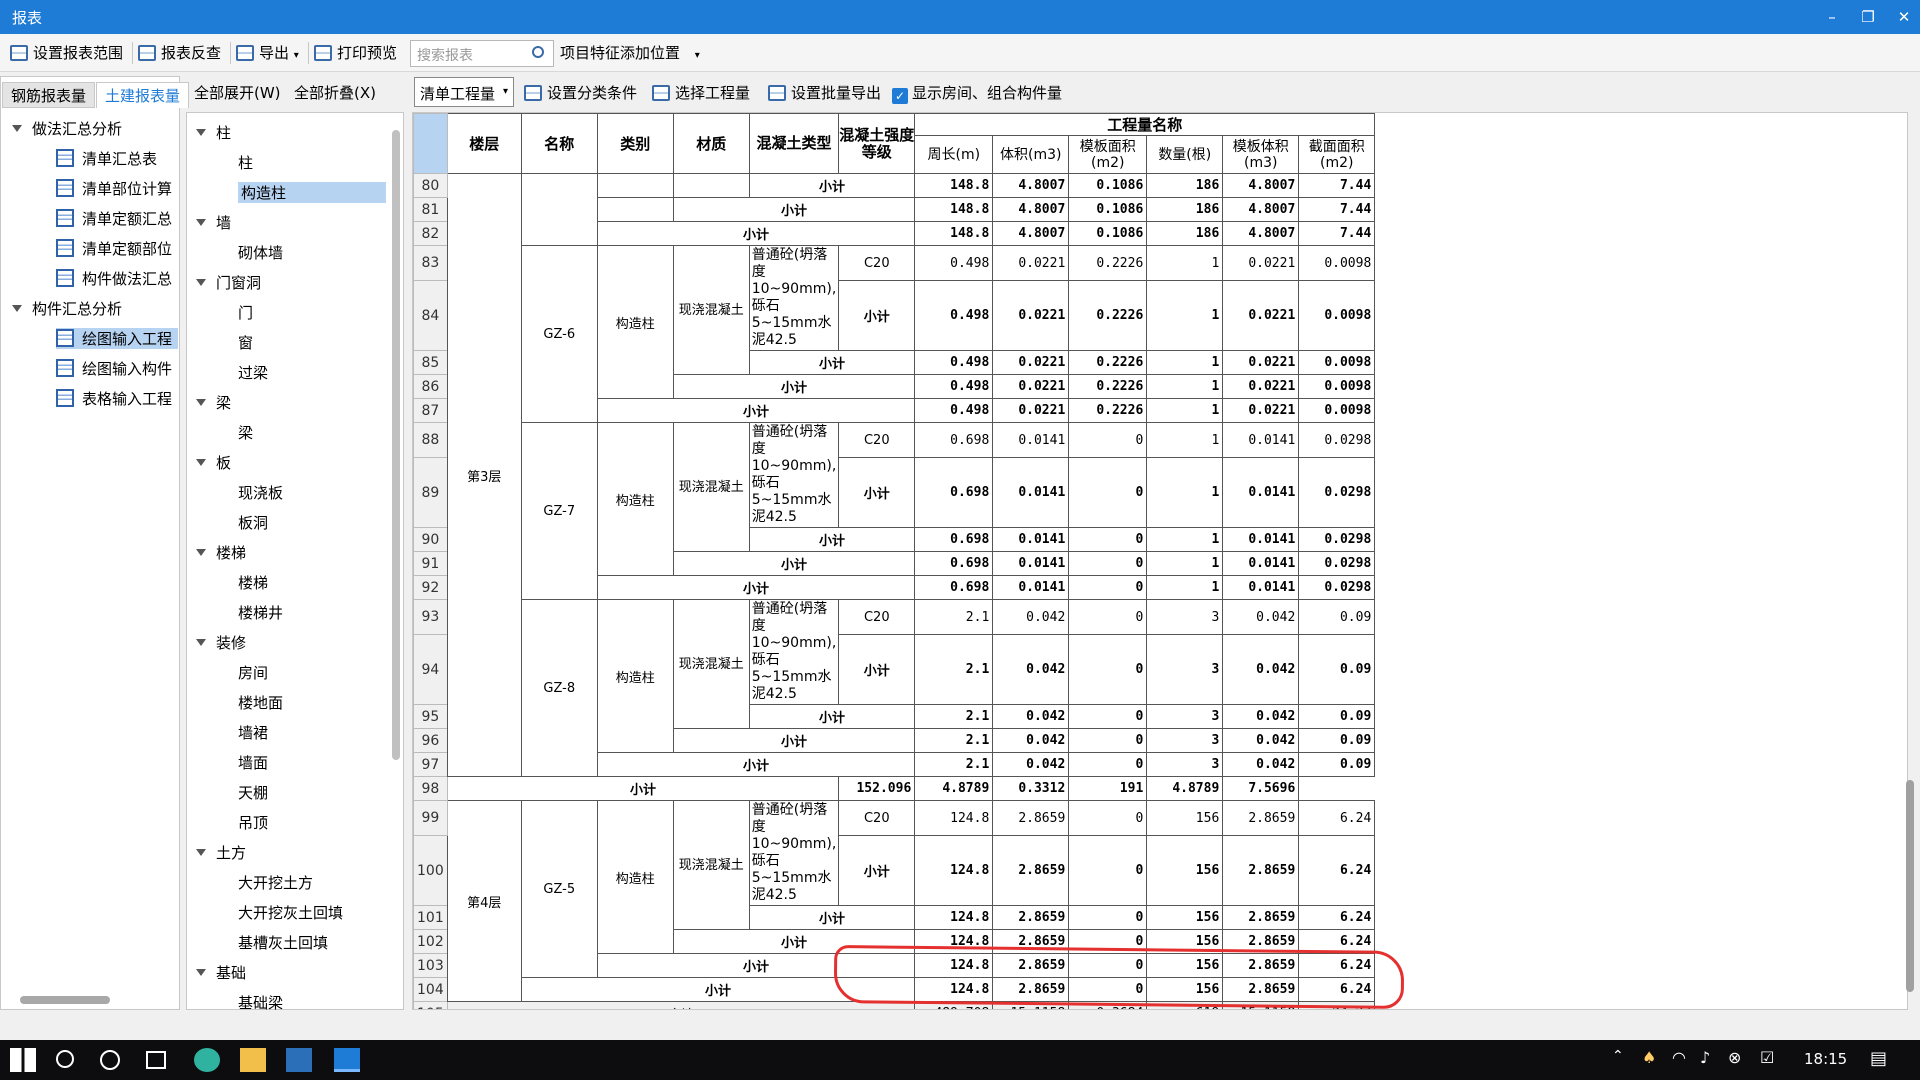 The width and height of the screenshot is (1920, 1080). Describe the element at coordinates (221, 972) in the screenshot. I see `component-group: 基础` at that location.